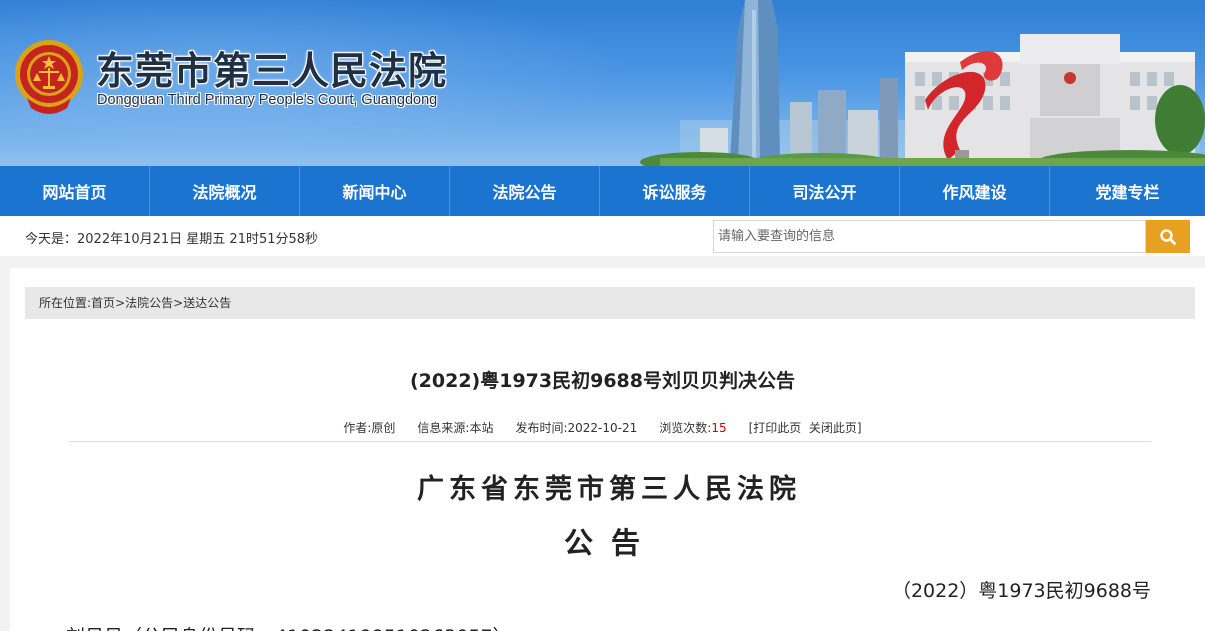 This screenshot has width=1205, height=631. I want to click on search-button, so click(1168, 236).